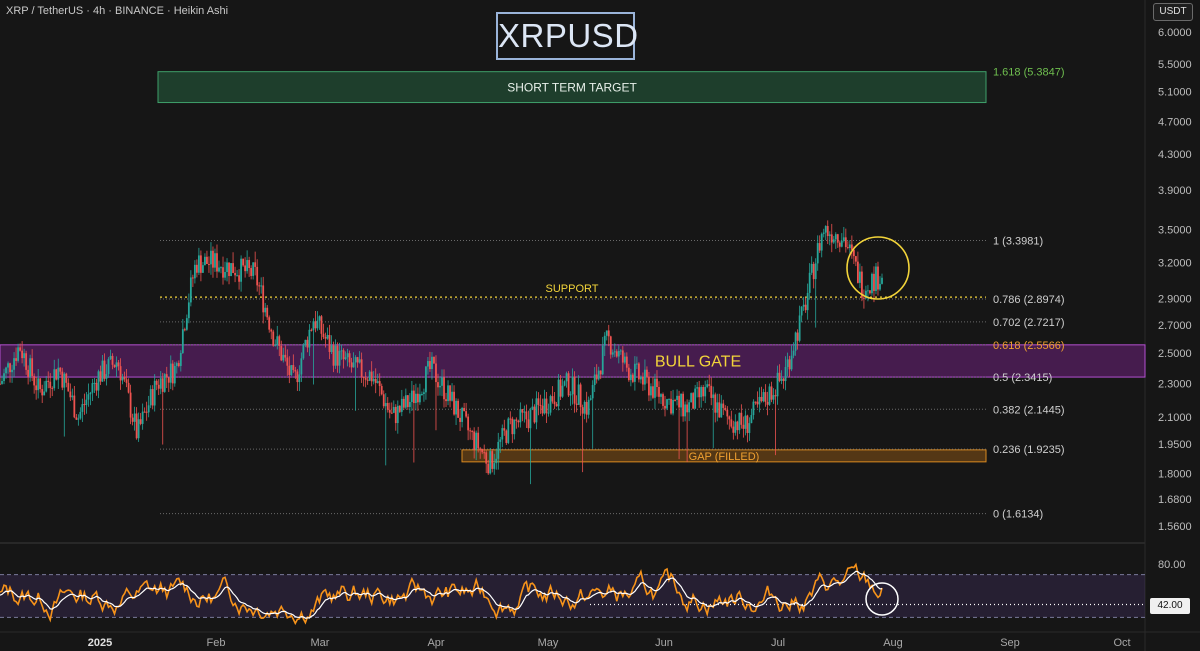 The height and width of the screenshot is (651, 1200). Describe the element at coordinates (572, 87) in the screenshot. I see `zone-label: SHORT TERM TARGET` at that location.